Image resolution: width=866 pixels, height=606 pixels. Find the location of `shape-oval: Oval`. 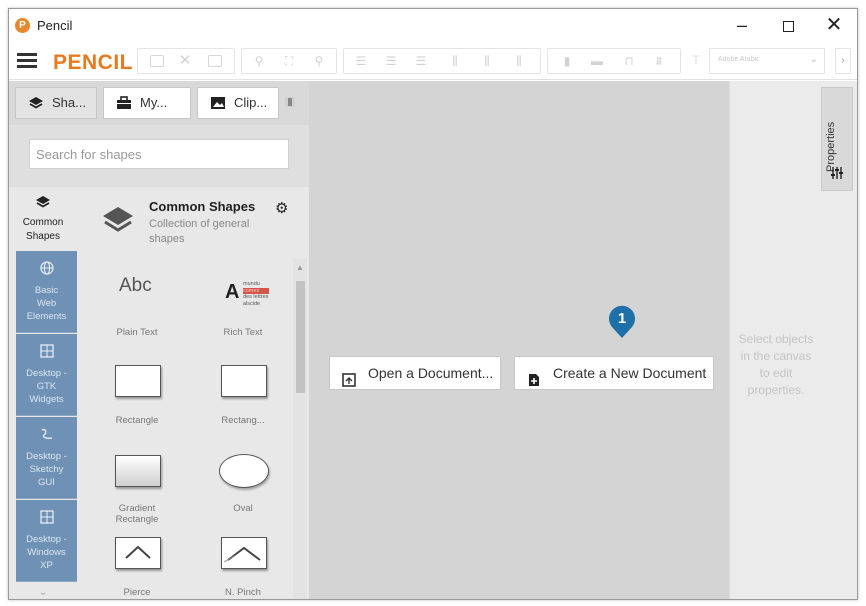

shape-oval: Oval is located at coordinates (243, 483).